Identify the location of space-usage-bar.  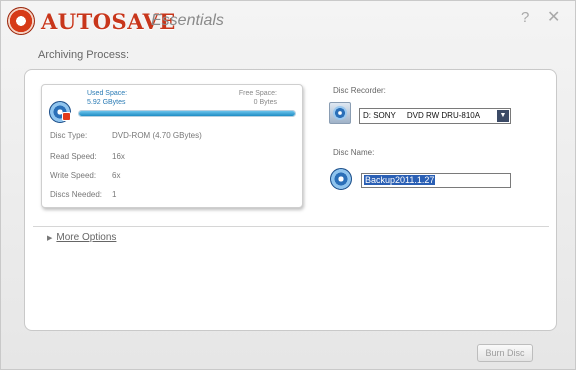
(187, 113).